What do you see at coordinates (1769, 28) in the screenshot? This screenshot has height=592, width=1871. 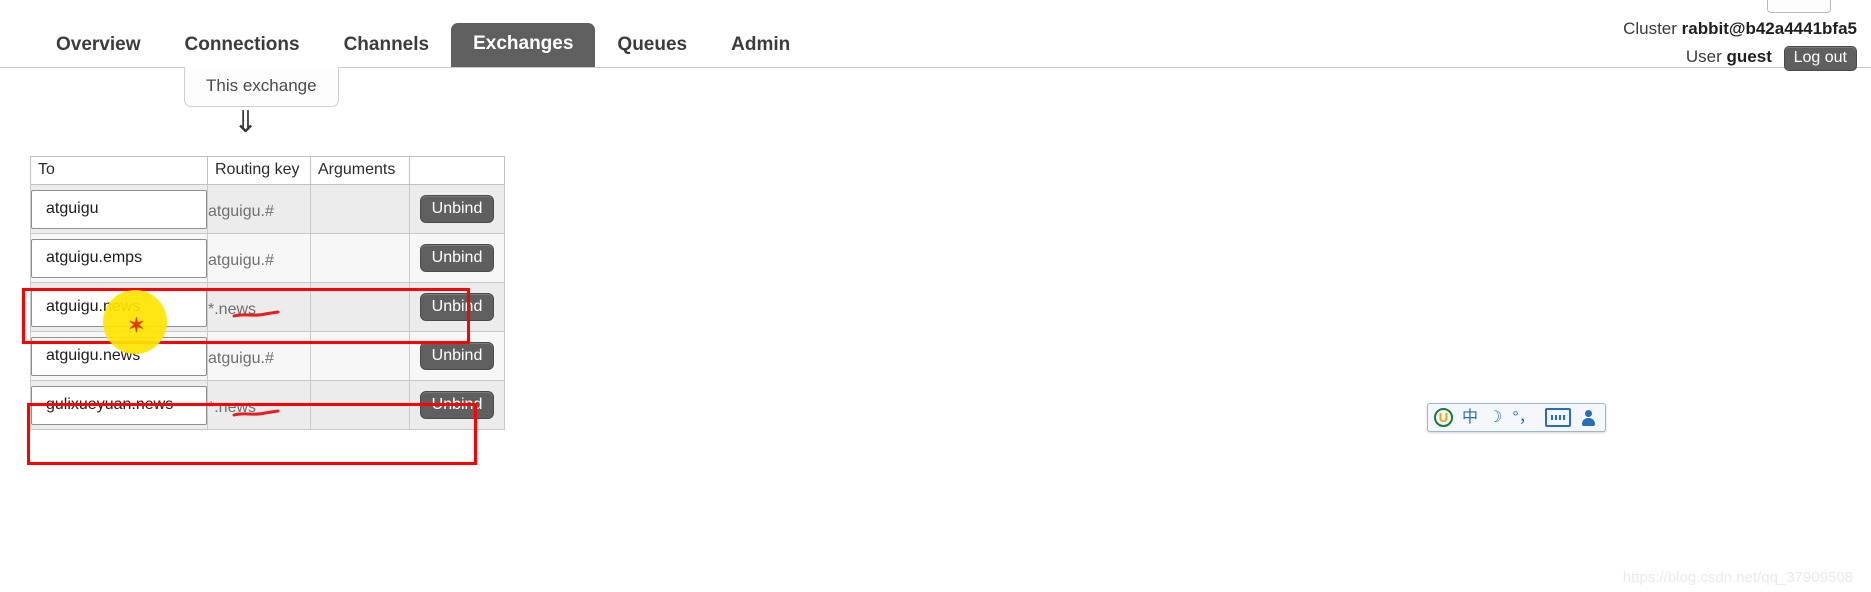 I see `cluster-name: rabbit@b42a4441bfa5` at bounding box center [1769, 28].